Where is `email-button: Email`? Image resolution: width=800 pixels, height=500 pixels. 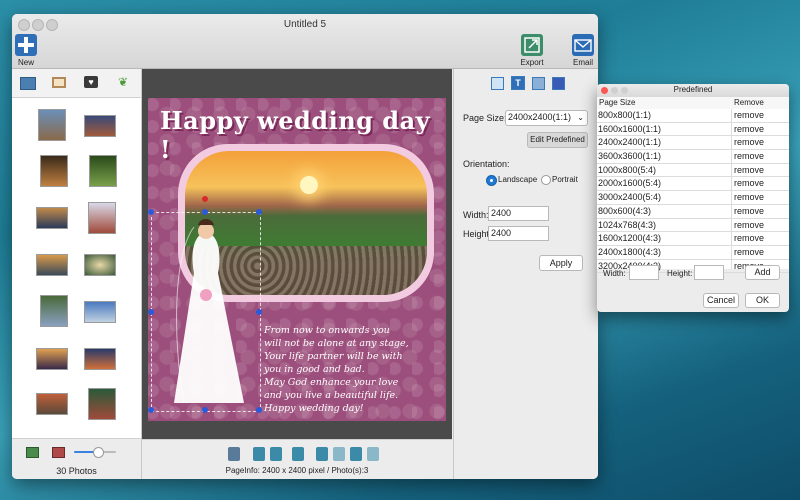
email-button: Email is located at coordinates (583, 50).